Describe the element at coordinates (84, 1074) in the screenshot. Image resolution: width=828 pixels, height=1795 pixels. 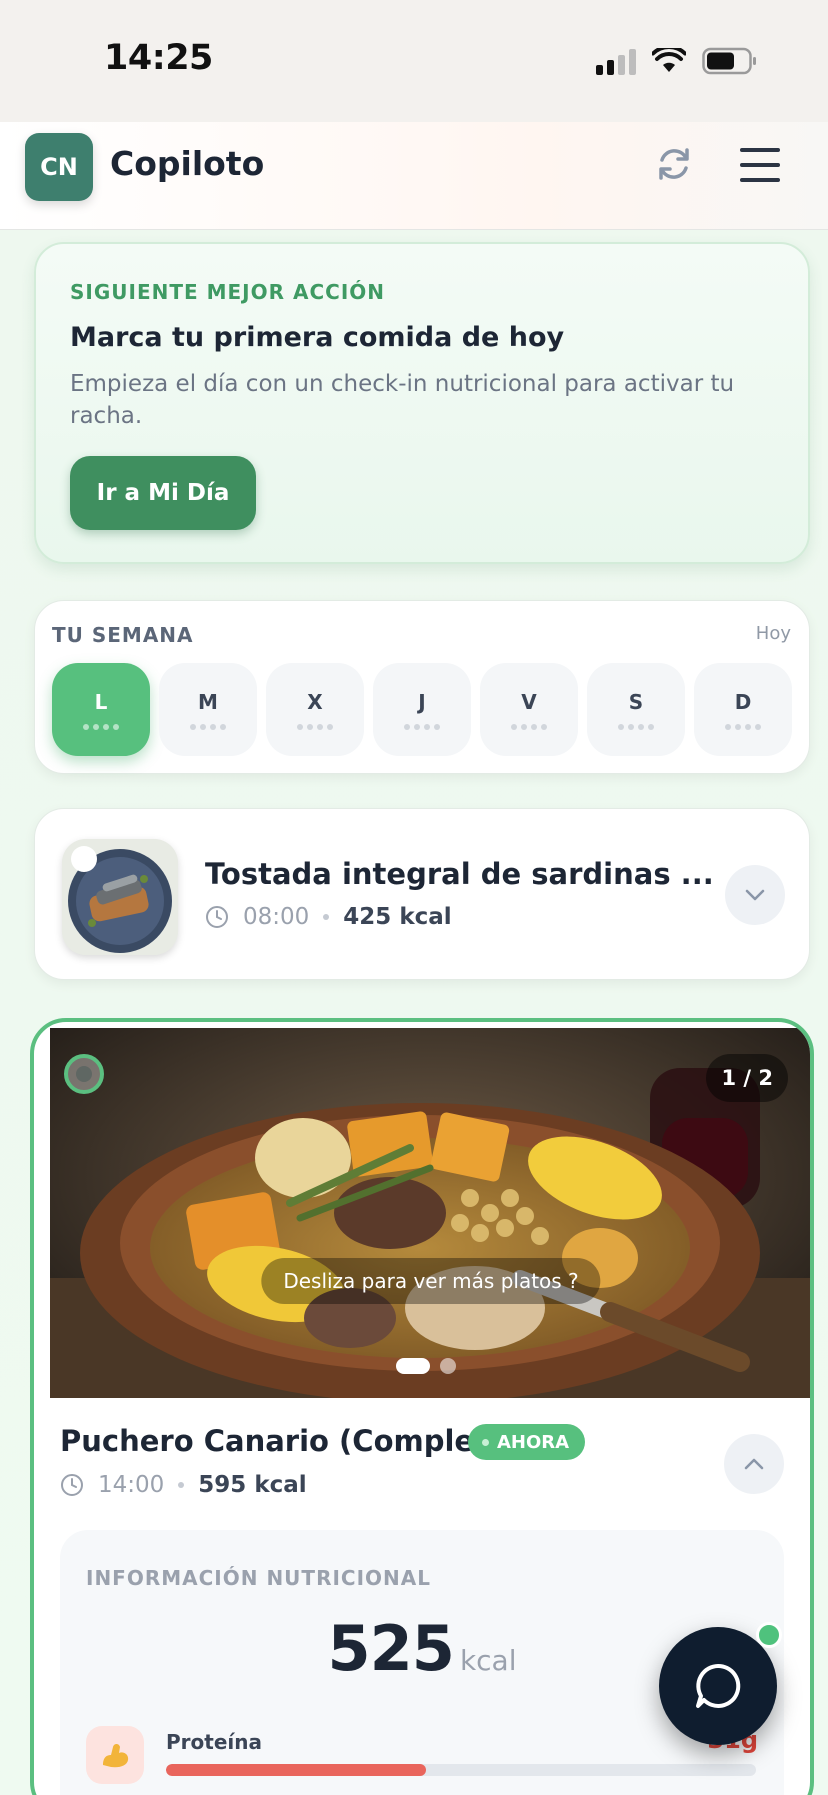
I see `meal-select-radio` at that location.